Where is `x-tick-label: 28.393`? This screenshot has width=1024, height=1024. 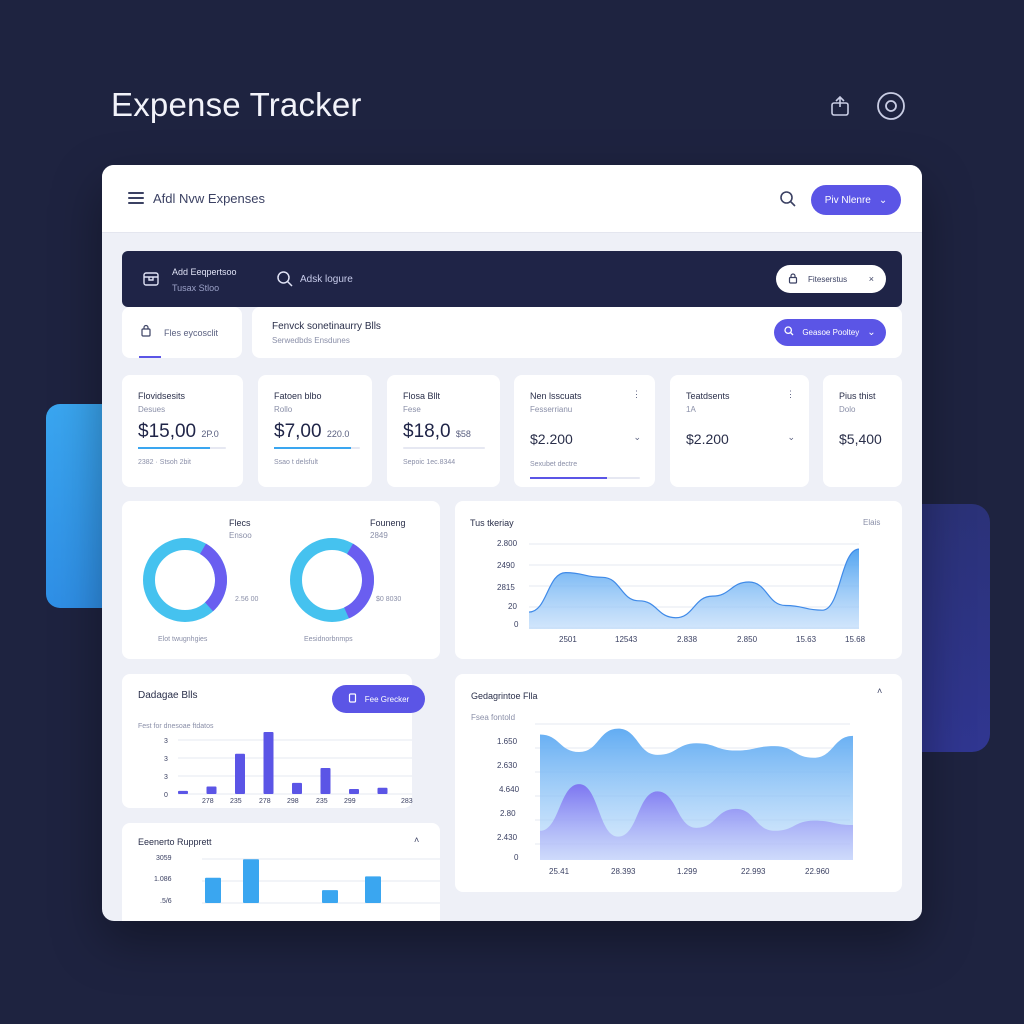
x-tick-label: 28.393 is located at coordinates (623, 871).